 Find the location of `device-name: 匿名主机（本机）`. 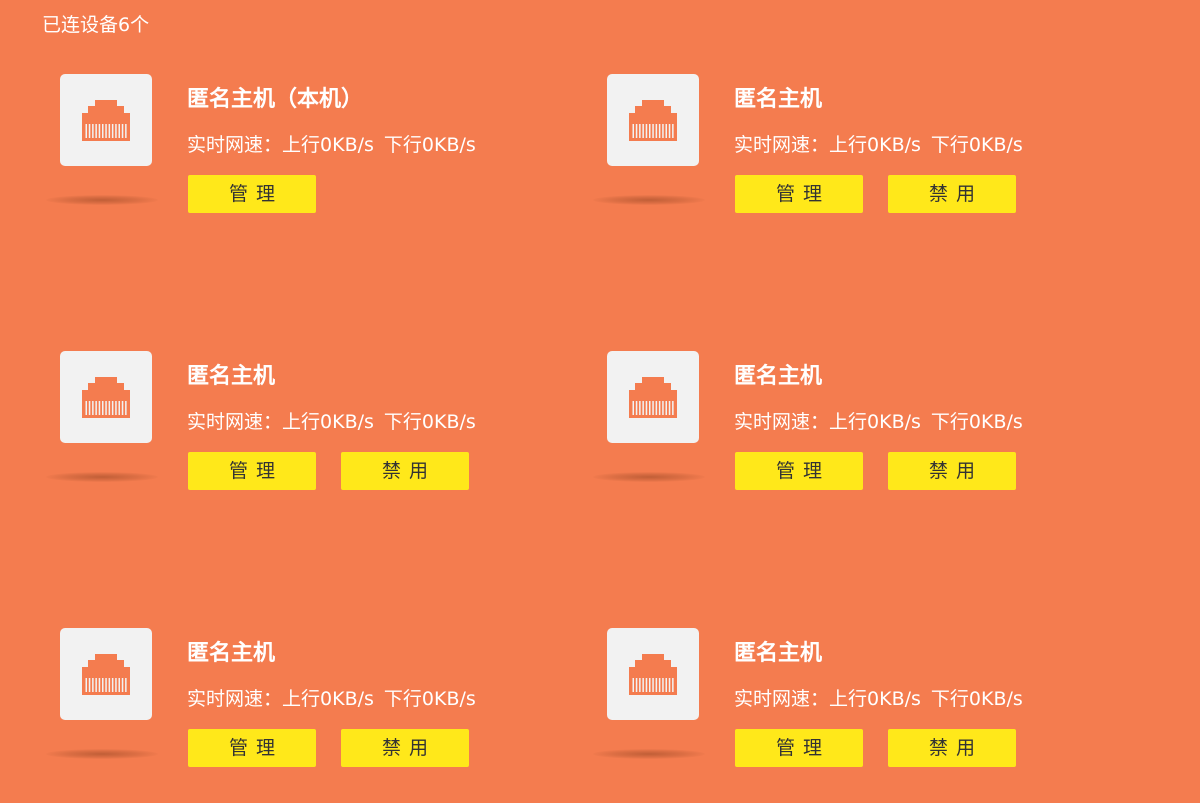

device-name: 匿名主机（本机） is located at coordinates (275, 99).